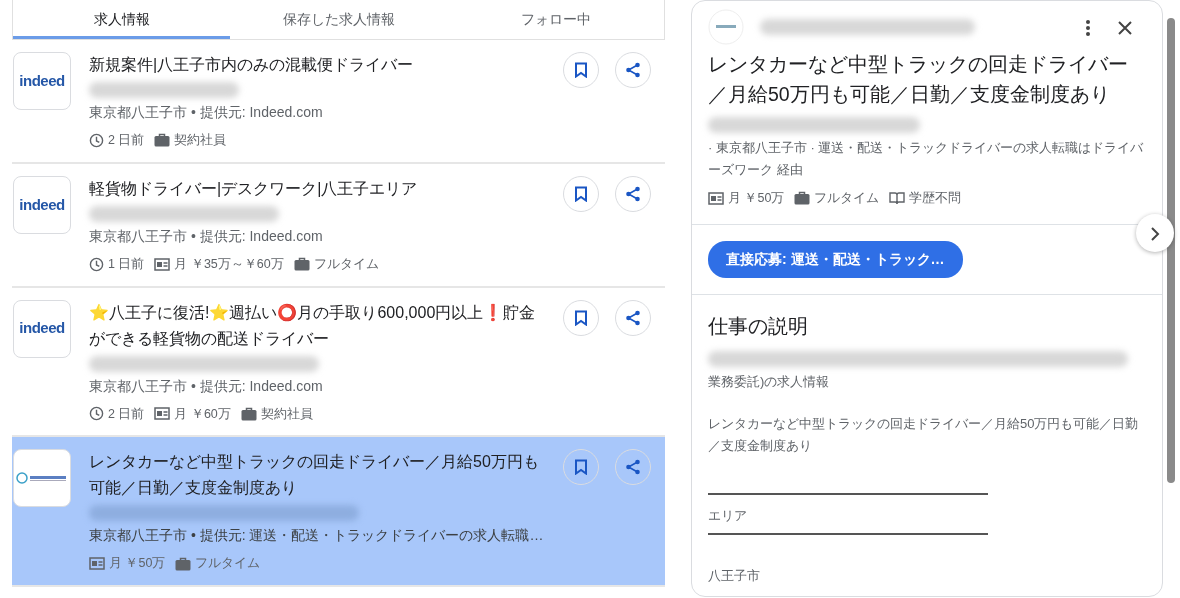  What do you see at coordinates (121, 19) in the screenshot?
I see `tab: 求人情報` at bounding box center [121, 19].